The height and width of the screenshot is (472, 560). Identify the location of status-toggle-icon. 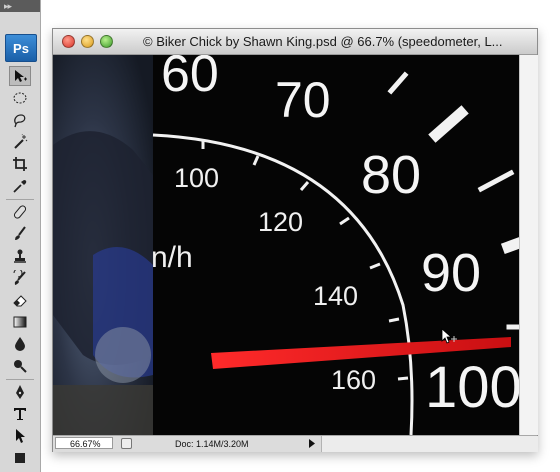
(126, 443).